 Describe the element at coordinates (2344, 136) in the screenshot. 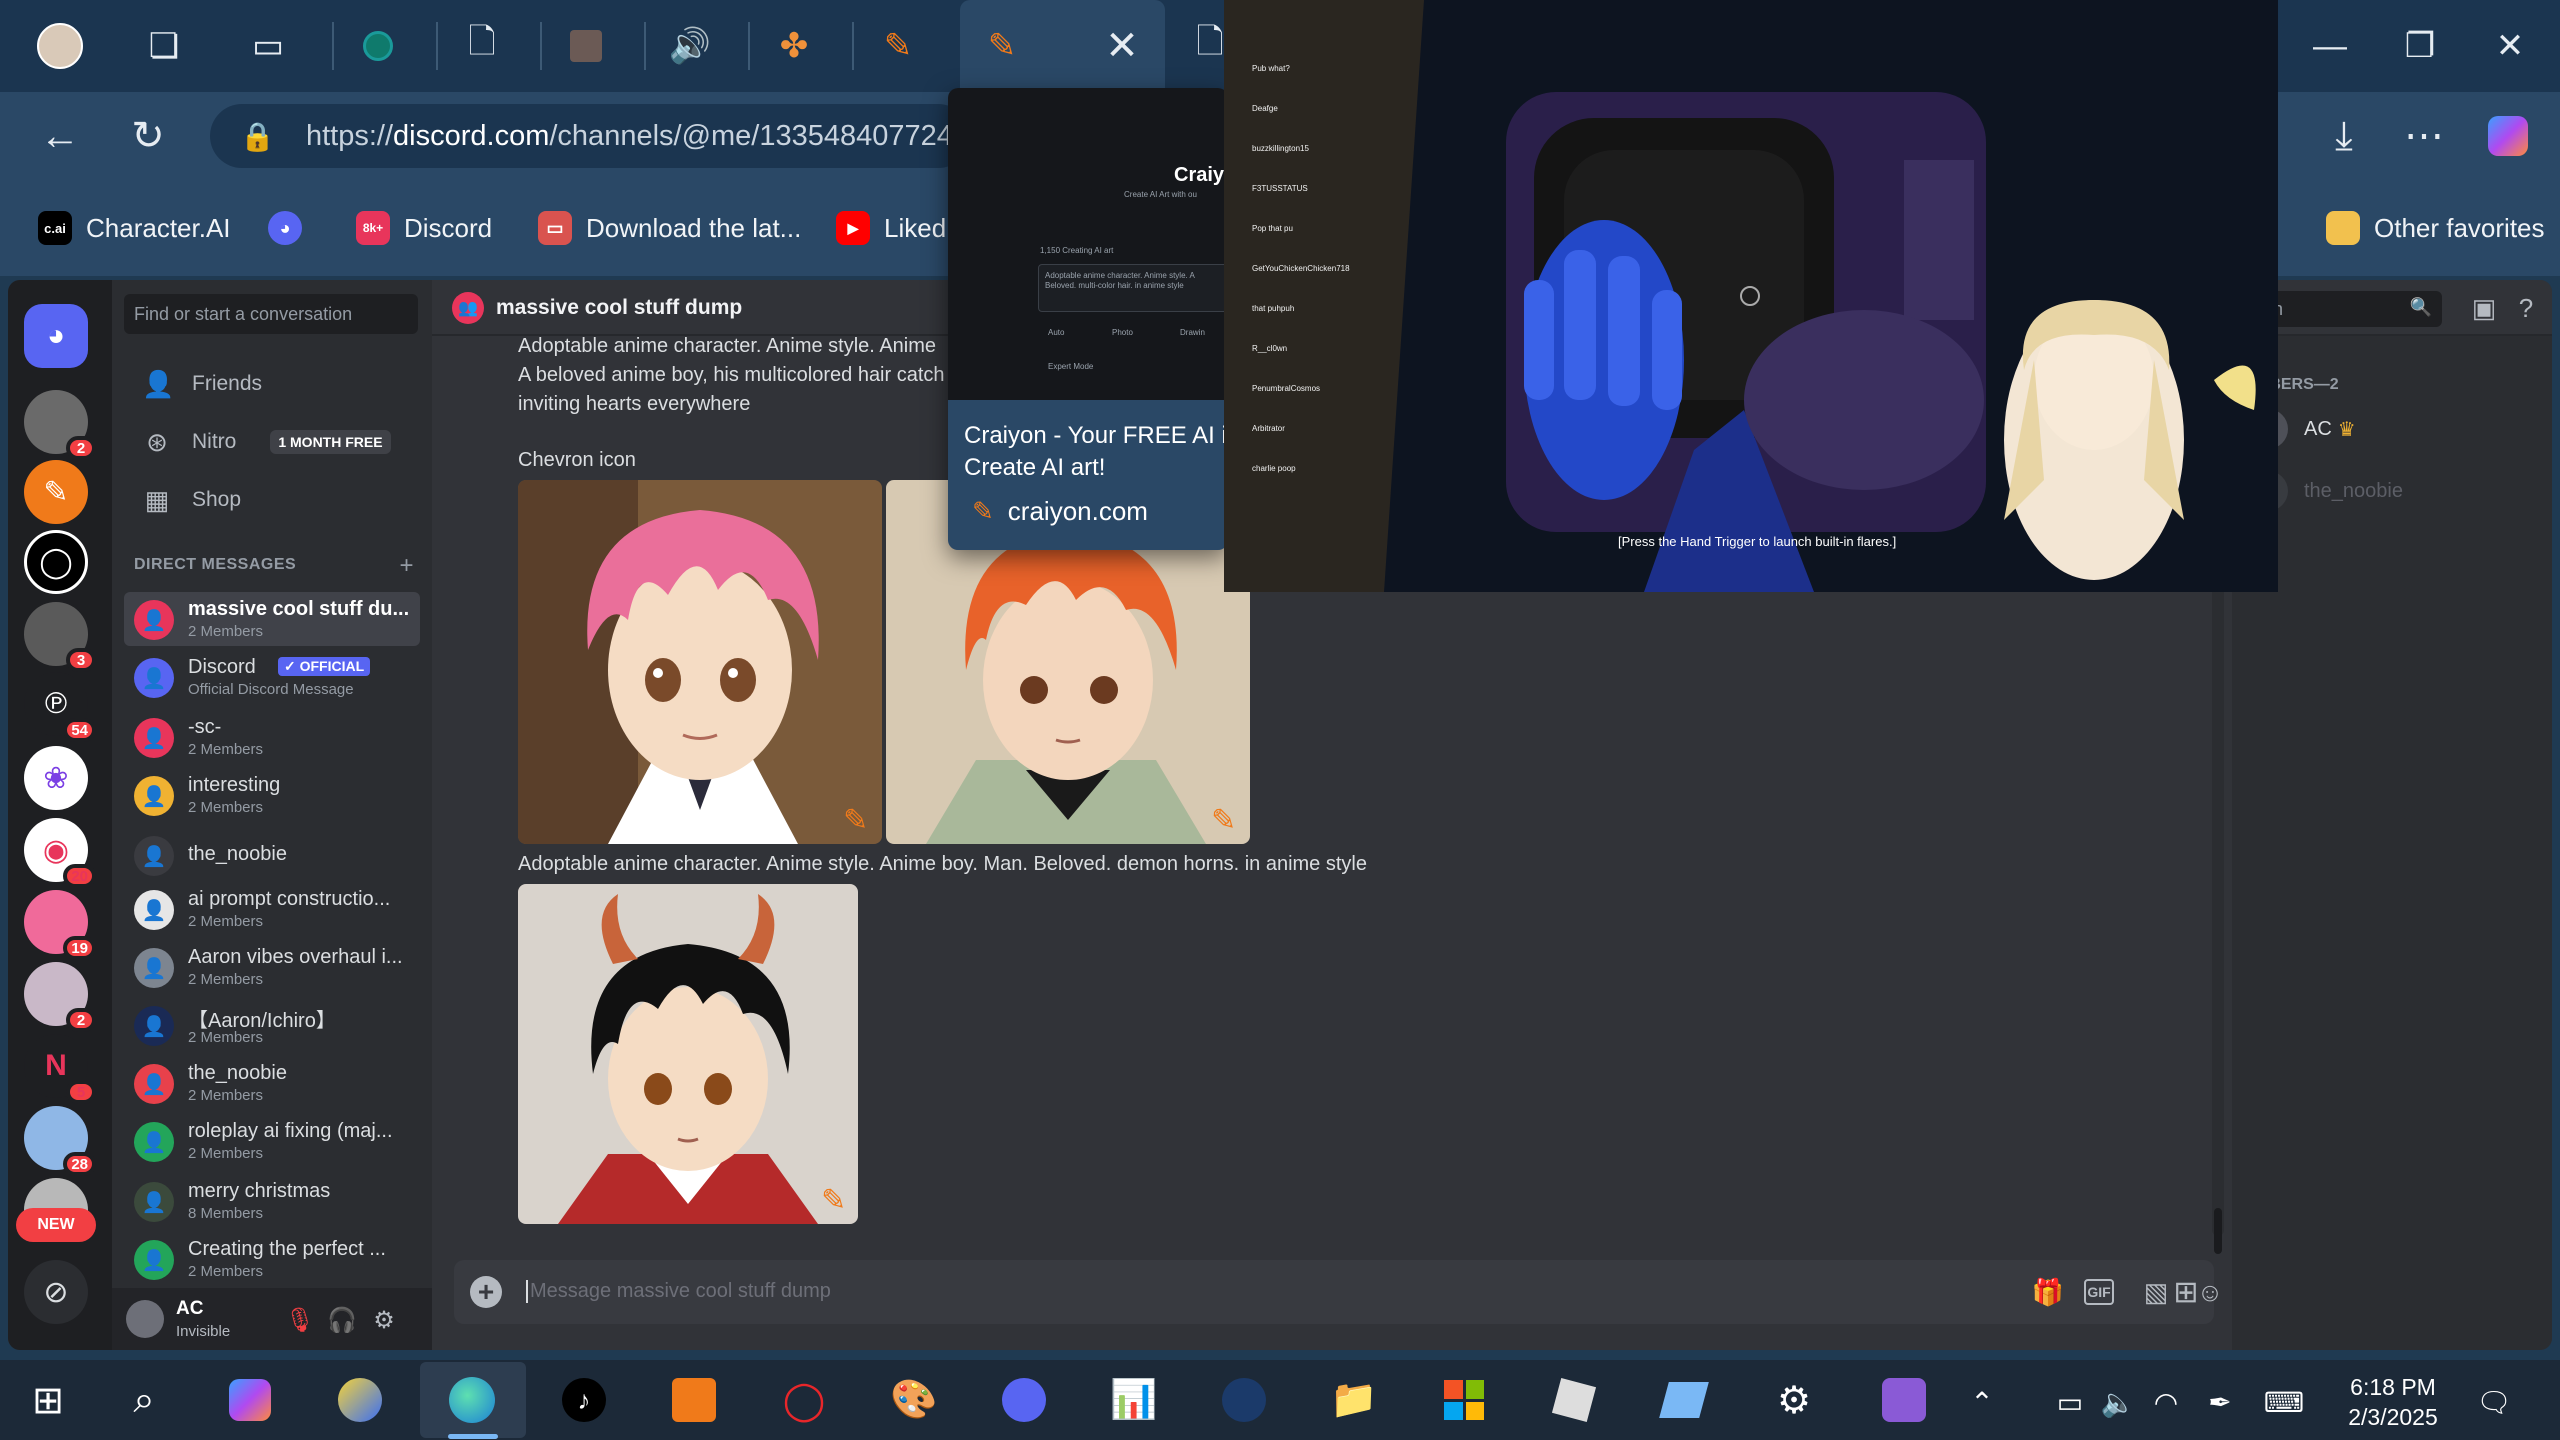

I see `downloads-icon: ⤓` at that location.